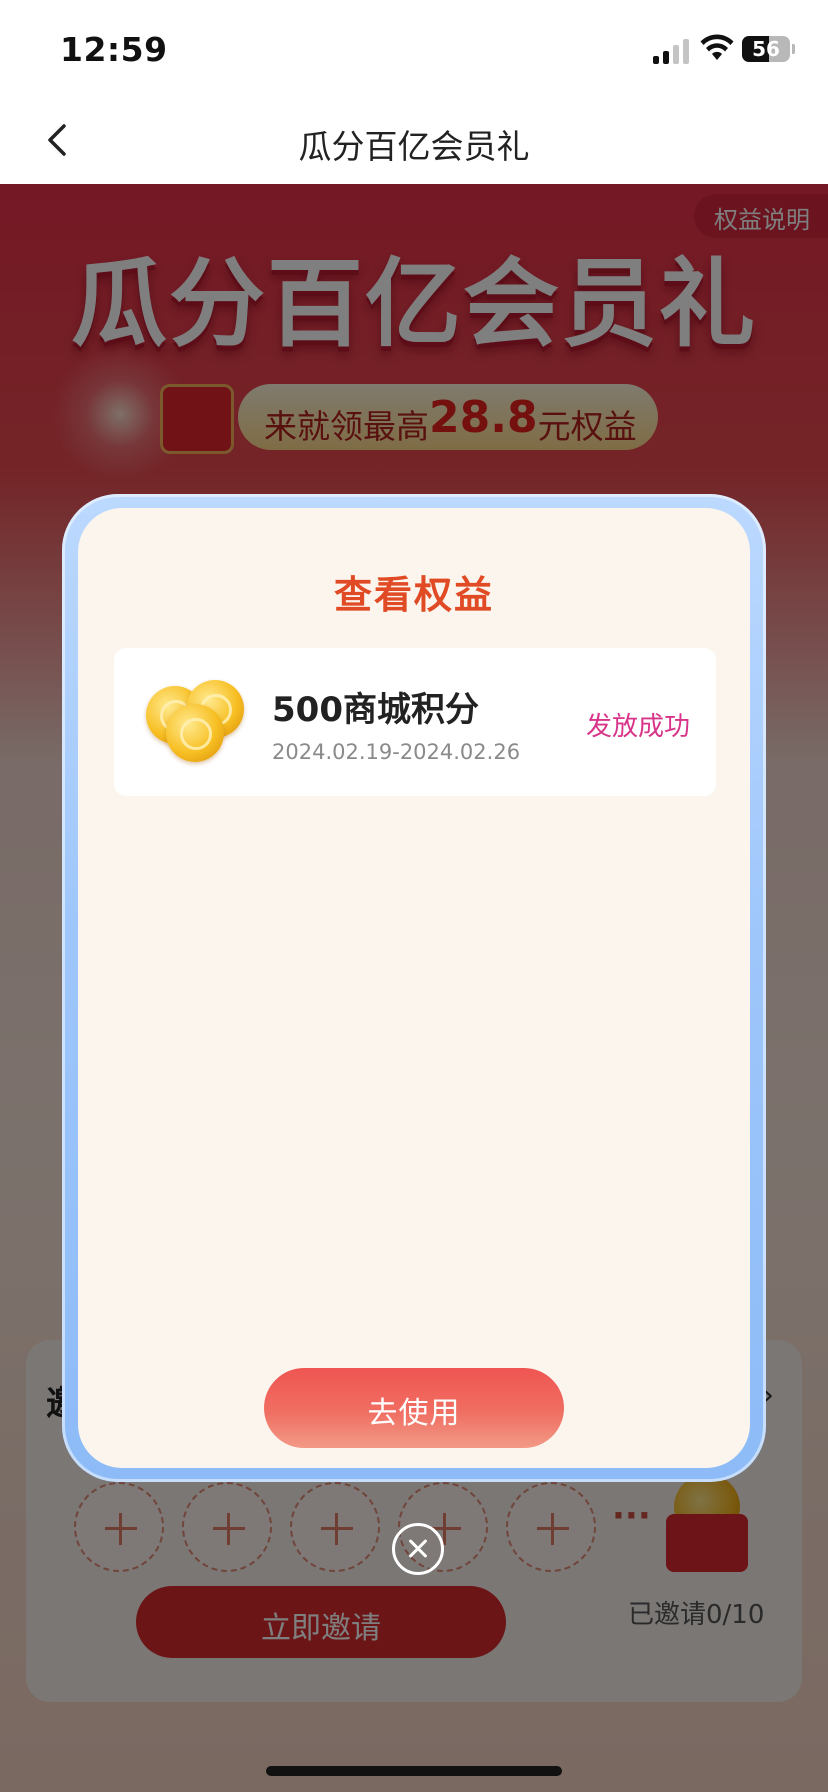  Describe the element at coordinates (637, 727) in the screenshot. I see `benefit-status: 发放成功` at that location.